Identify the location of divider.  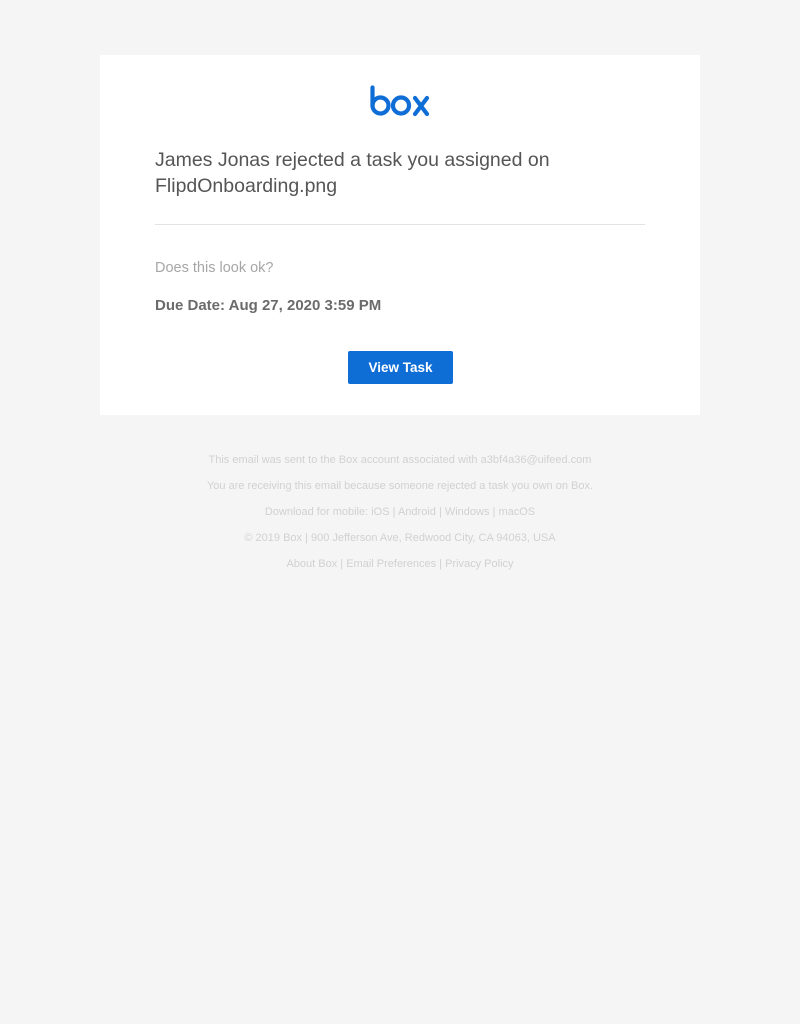
(400, 224).